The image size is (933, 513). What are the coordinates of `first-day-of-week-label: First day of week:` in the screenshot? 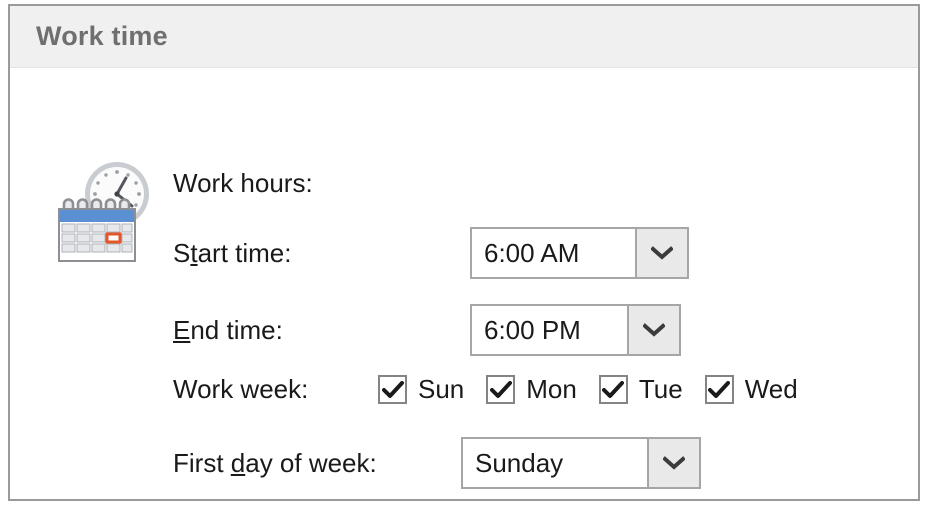 It's located at (317, 463).